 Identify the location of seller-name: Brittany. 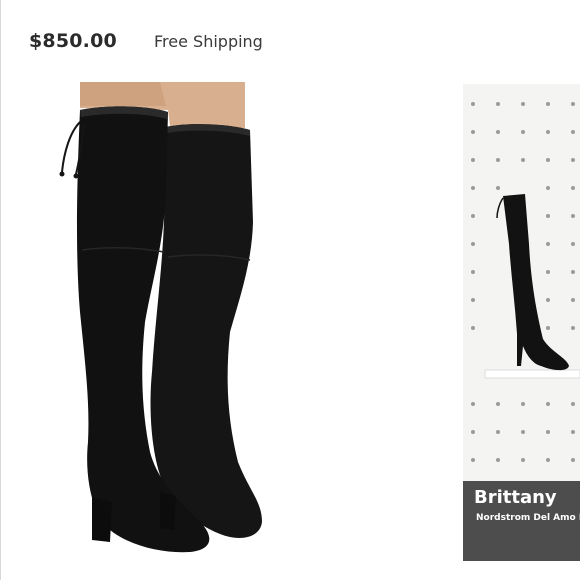
(515, 497).